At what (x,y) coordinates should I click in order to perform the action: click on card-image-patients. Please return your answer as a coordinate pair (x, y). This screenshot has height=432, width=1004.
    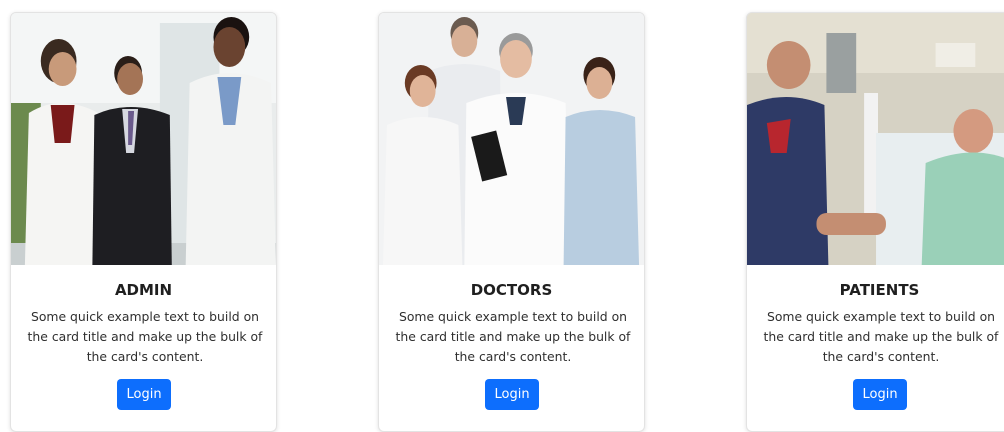
    Looking at the image, I should click on (875, 139).